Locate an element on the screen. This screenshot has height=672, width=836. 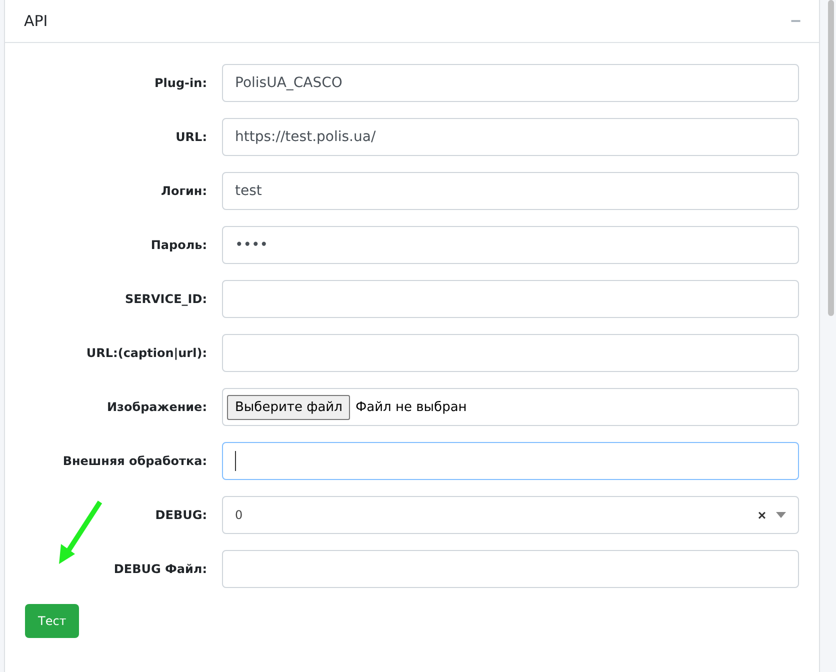
dropdown-caret-icon is located at coordinates (781, 515).